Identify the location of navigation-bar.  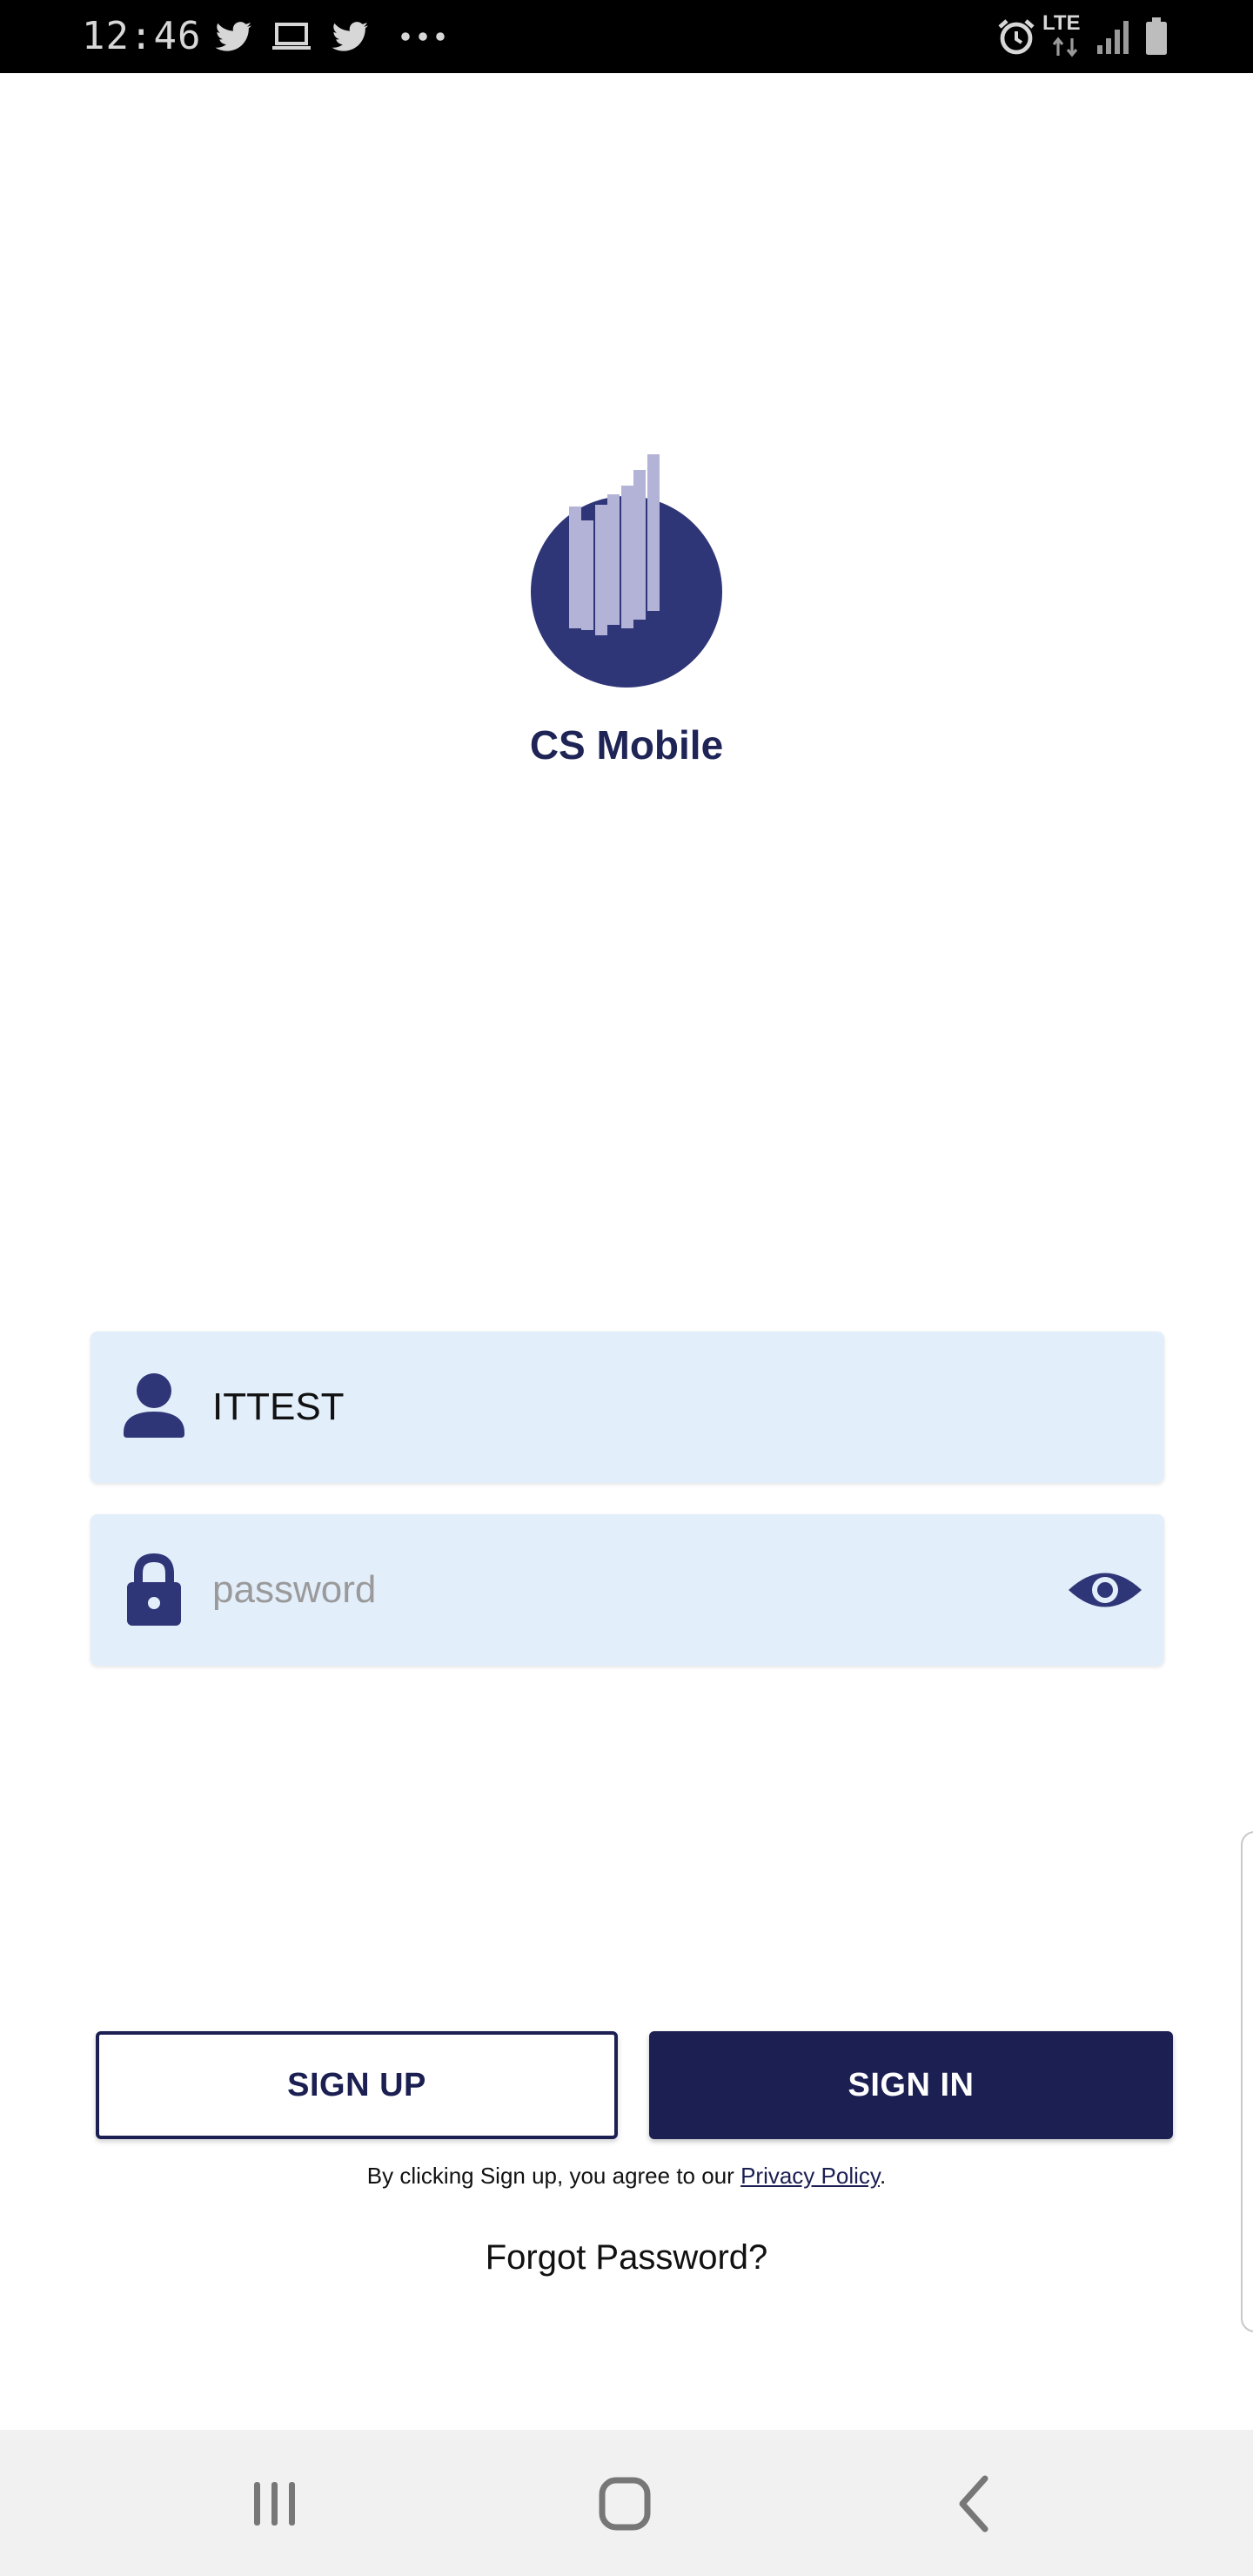
(626, 2503).